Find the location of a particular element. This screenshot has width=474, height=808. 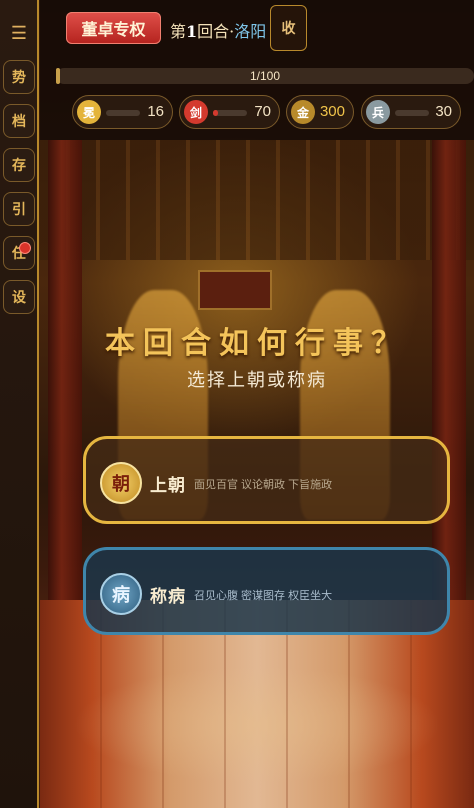

turn-subtitle: 选择上朝或称病 is located at coordinates (257, 380).